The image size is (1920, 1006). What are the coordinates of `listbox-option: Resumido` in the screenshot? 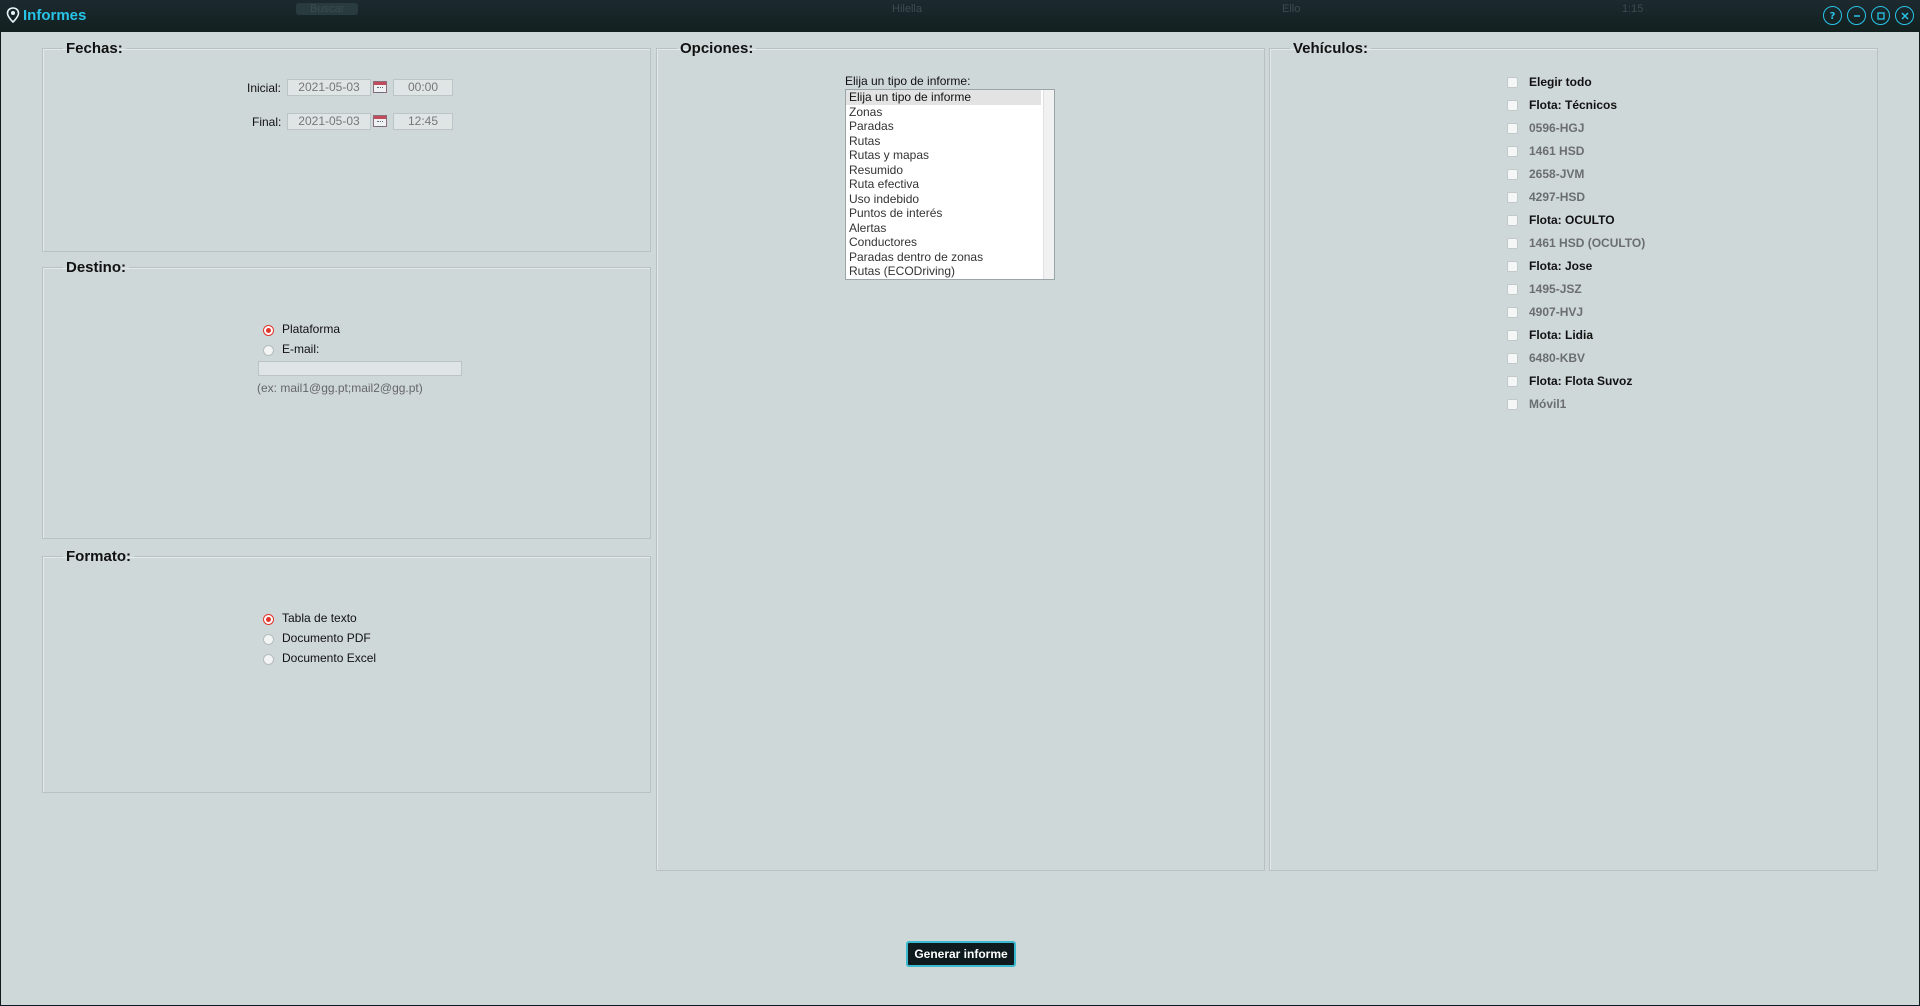 It's located at (950, 170).